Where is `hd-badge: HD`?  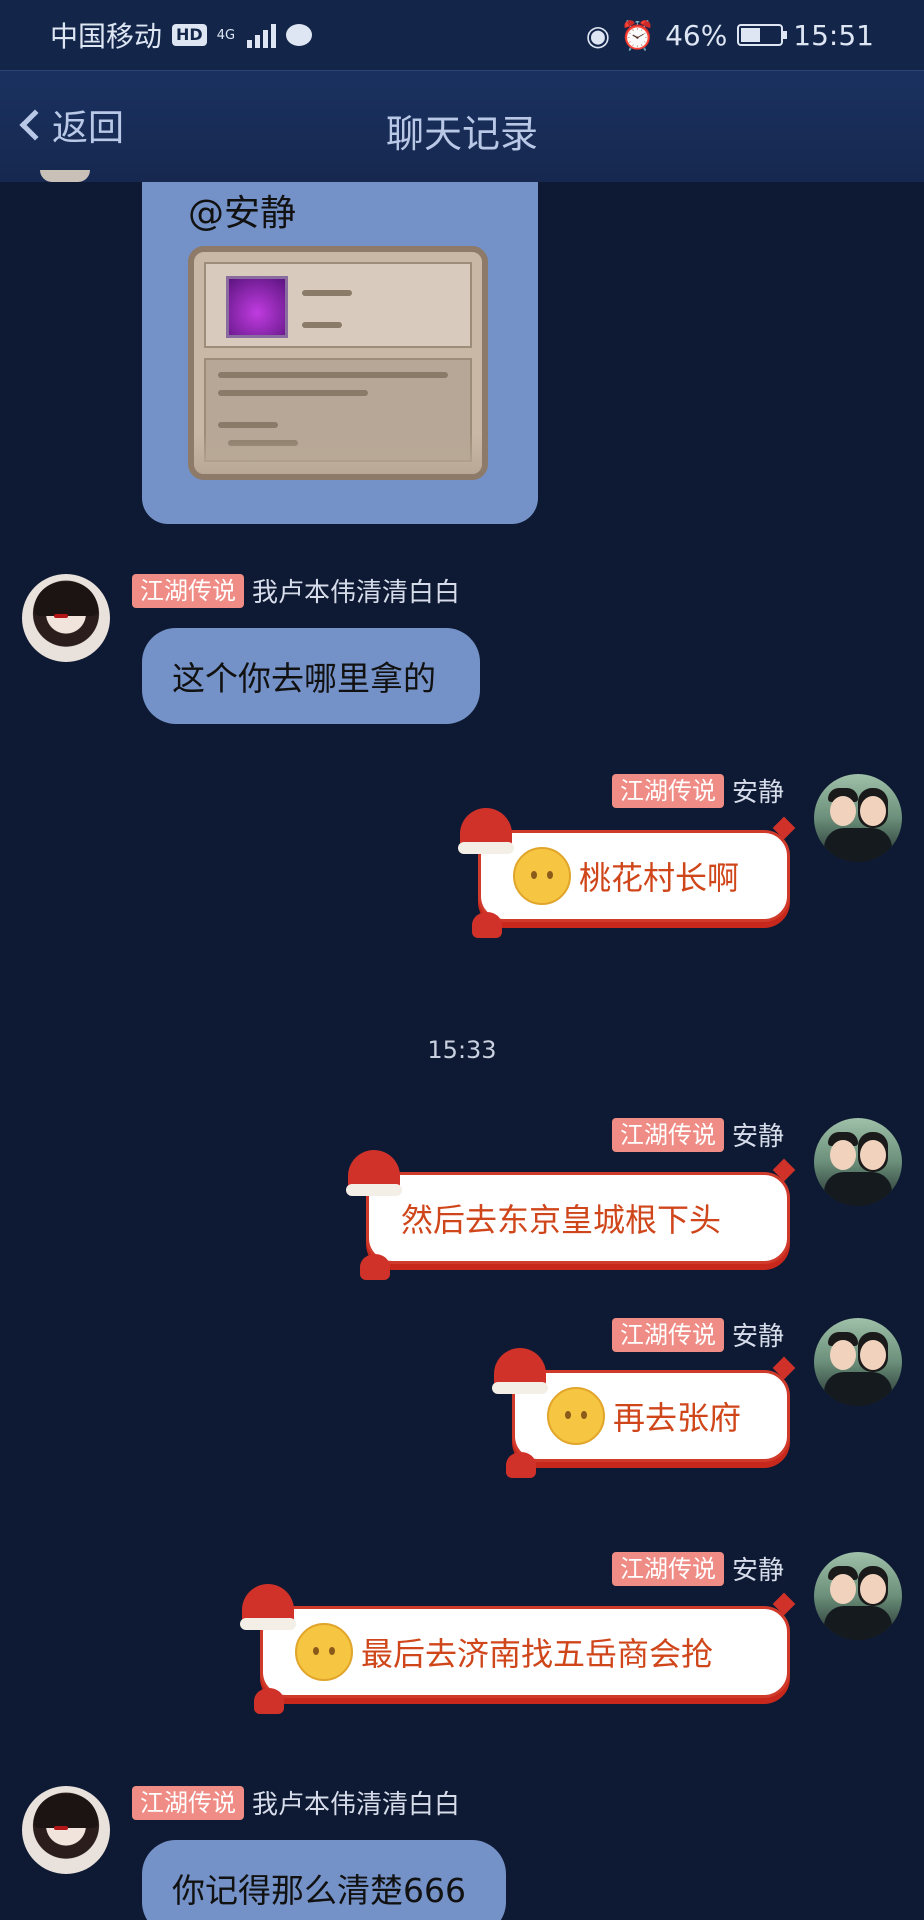
hd-badge: HD is located at coordinates (189, 35).